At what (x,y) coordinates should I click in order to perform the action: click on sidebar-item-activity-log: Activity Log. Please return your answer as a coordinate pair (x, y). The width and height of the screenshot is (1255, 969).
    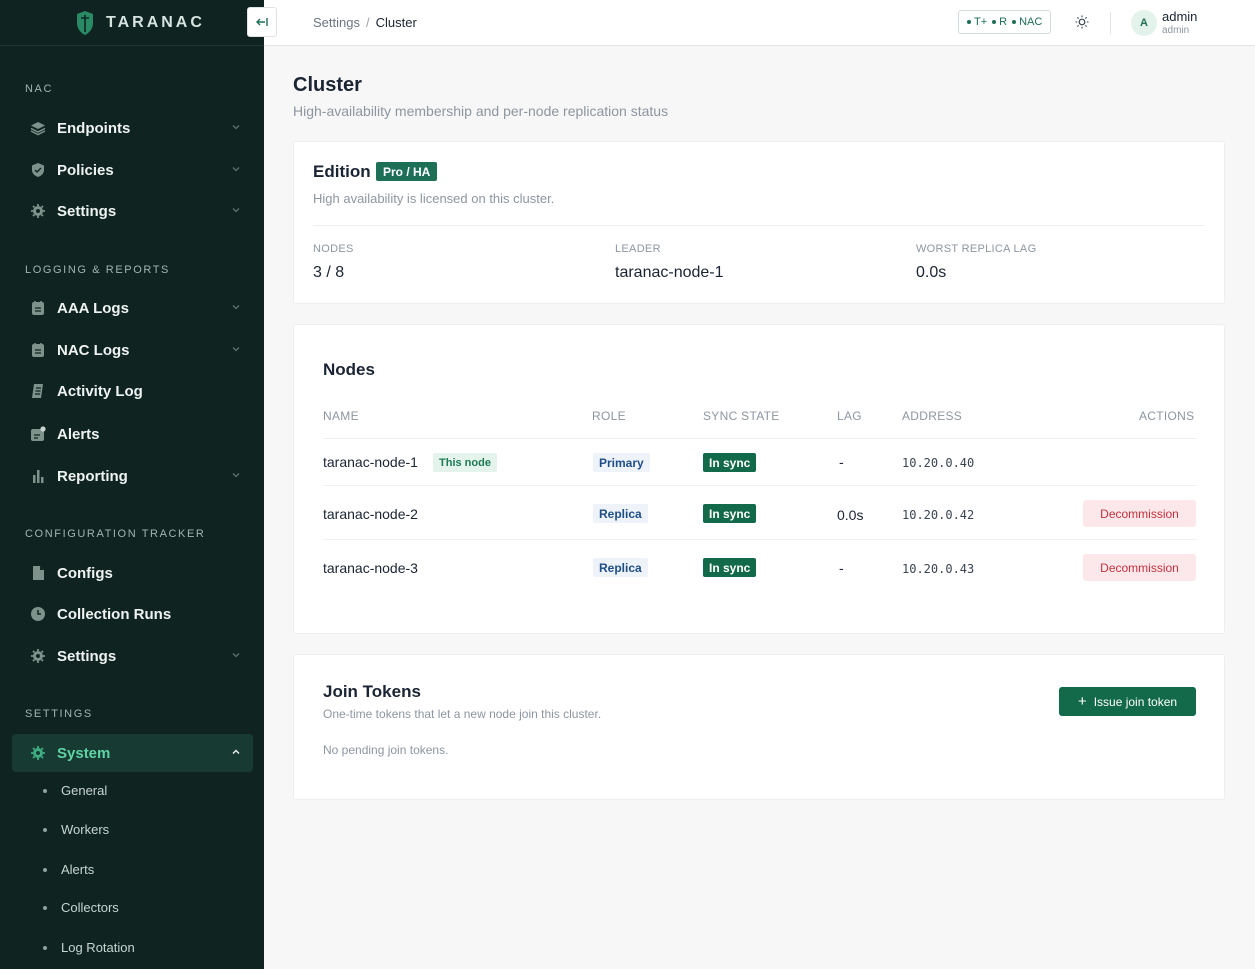
    Looking at the image, I should click on (132, 391).